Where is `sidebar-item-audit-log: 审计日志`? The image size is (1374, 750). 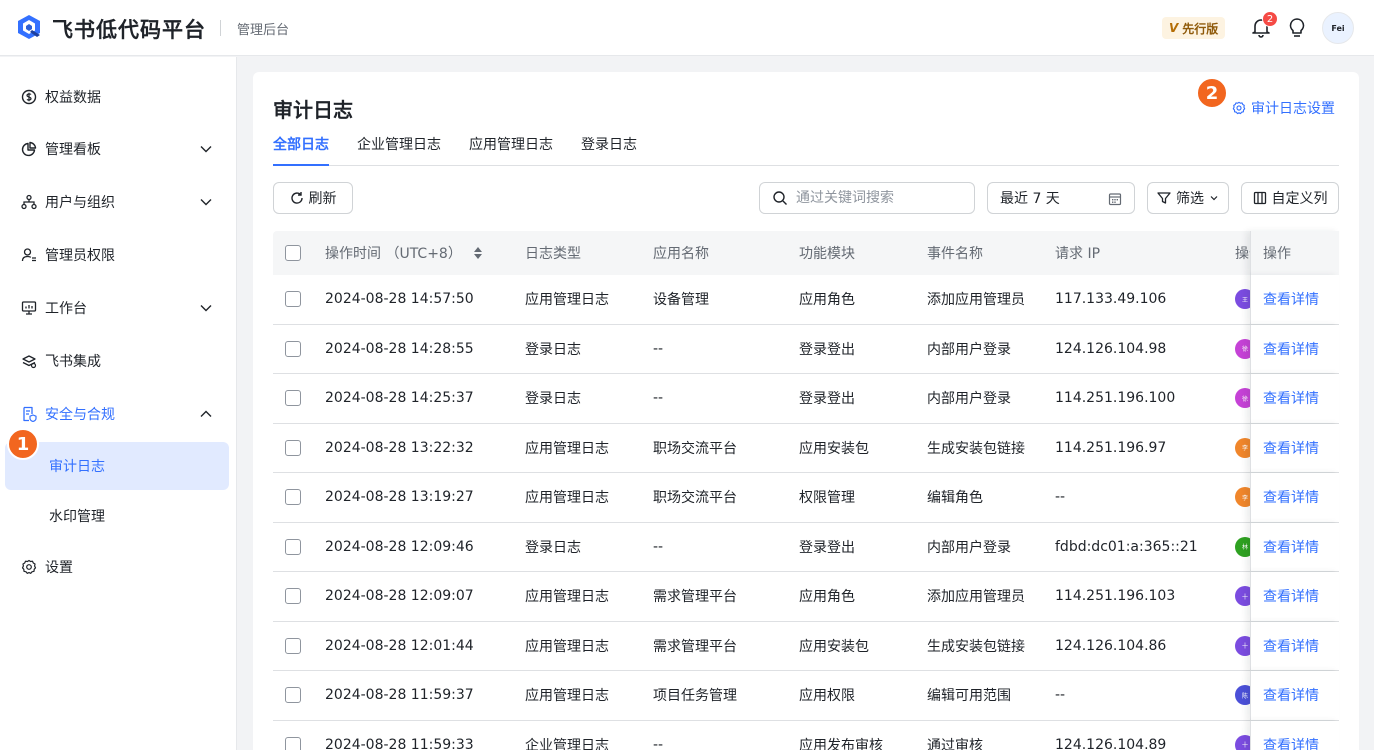 sidebar-item-audit-log: 审计日志 is located at coordinates (117, 466).